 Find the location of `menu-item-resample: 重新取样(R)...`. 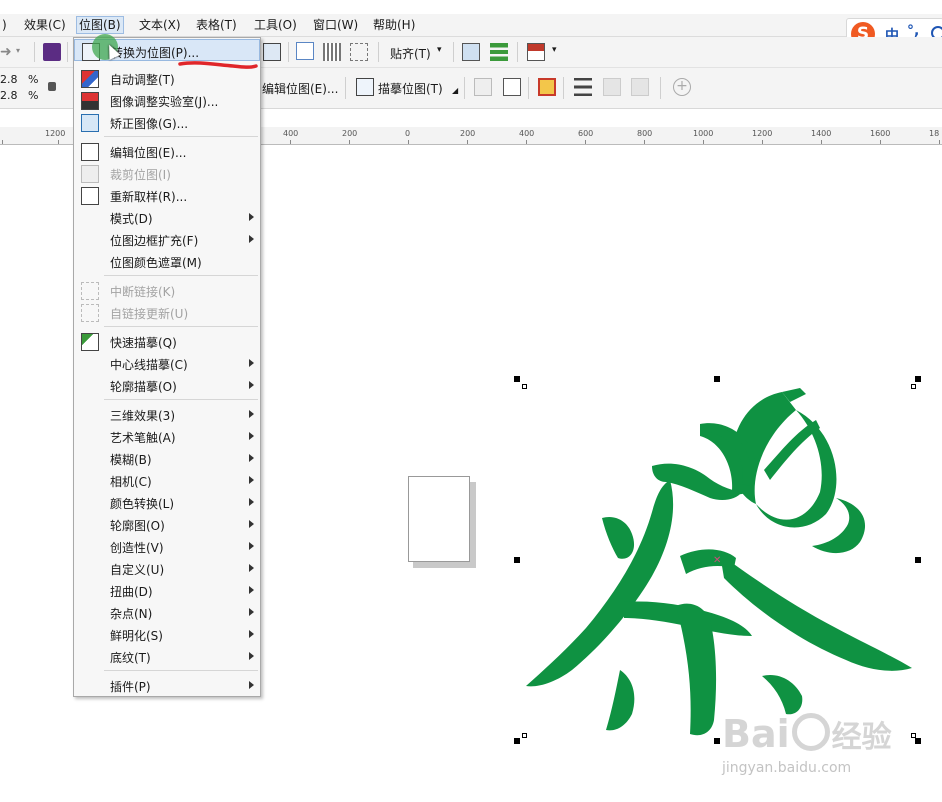

menu-item-resample: 重新取样(R)... is located at coordinates (167, 195).